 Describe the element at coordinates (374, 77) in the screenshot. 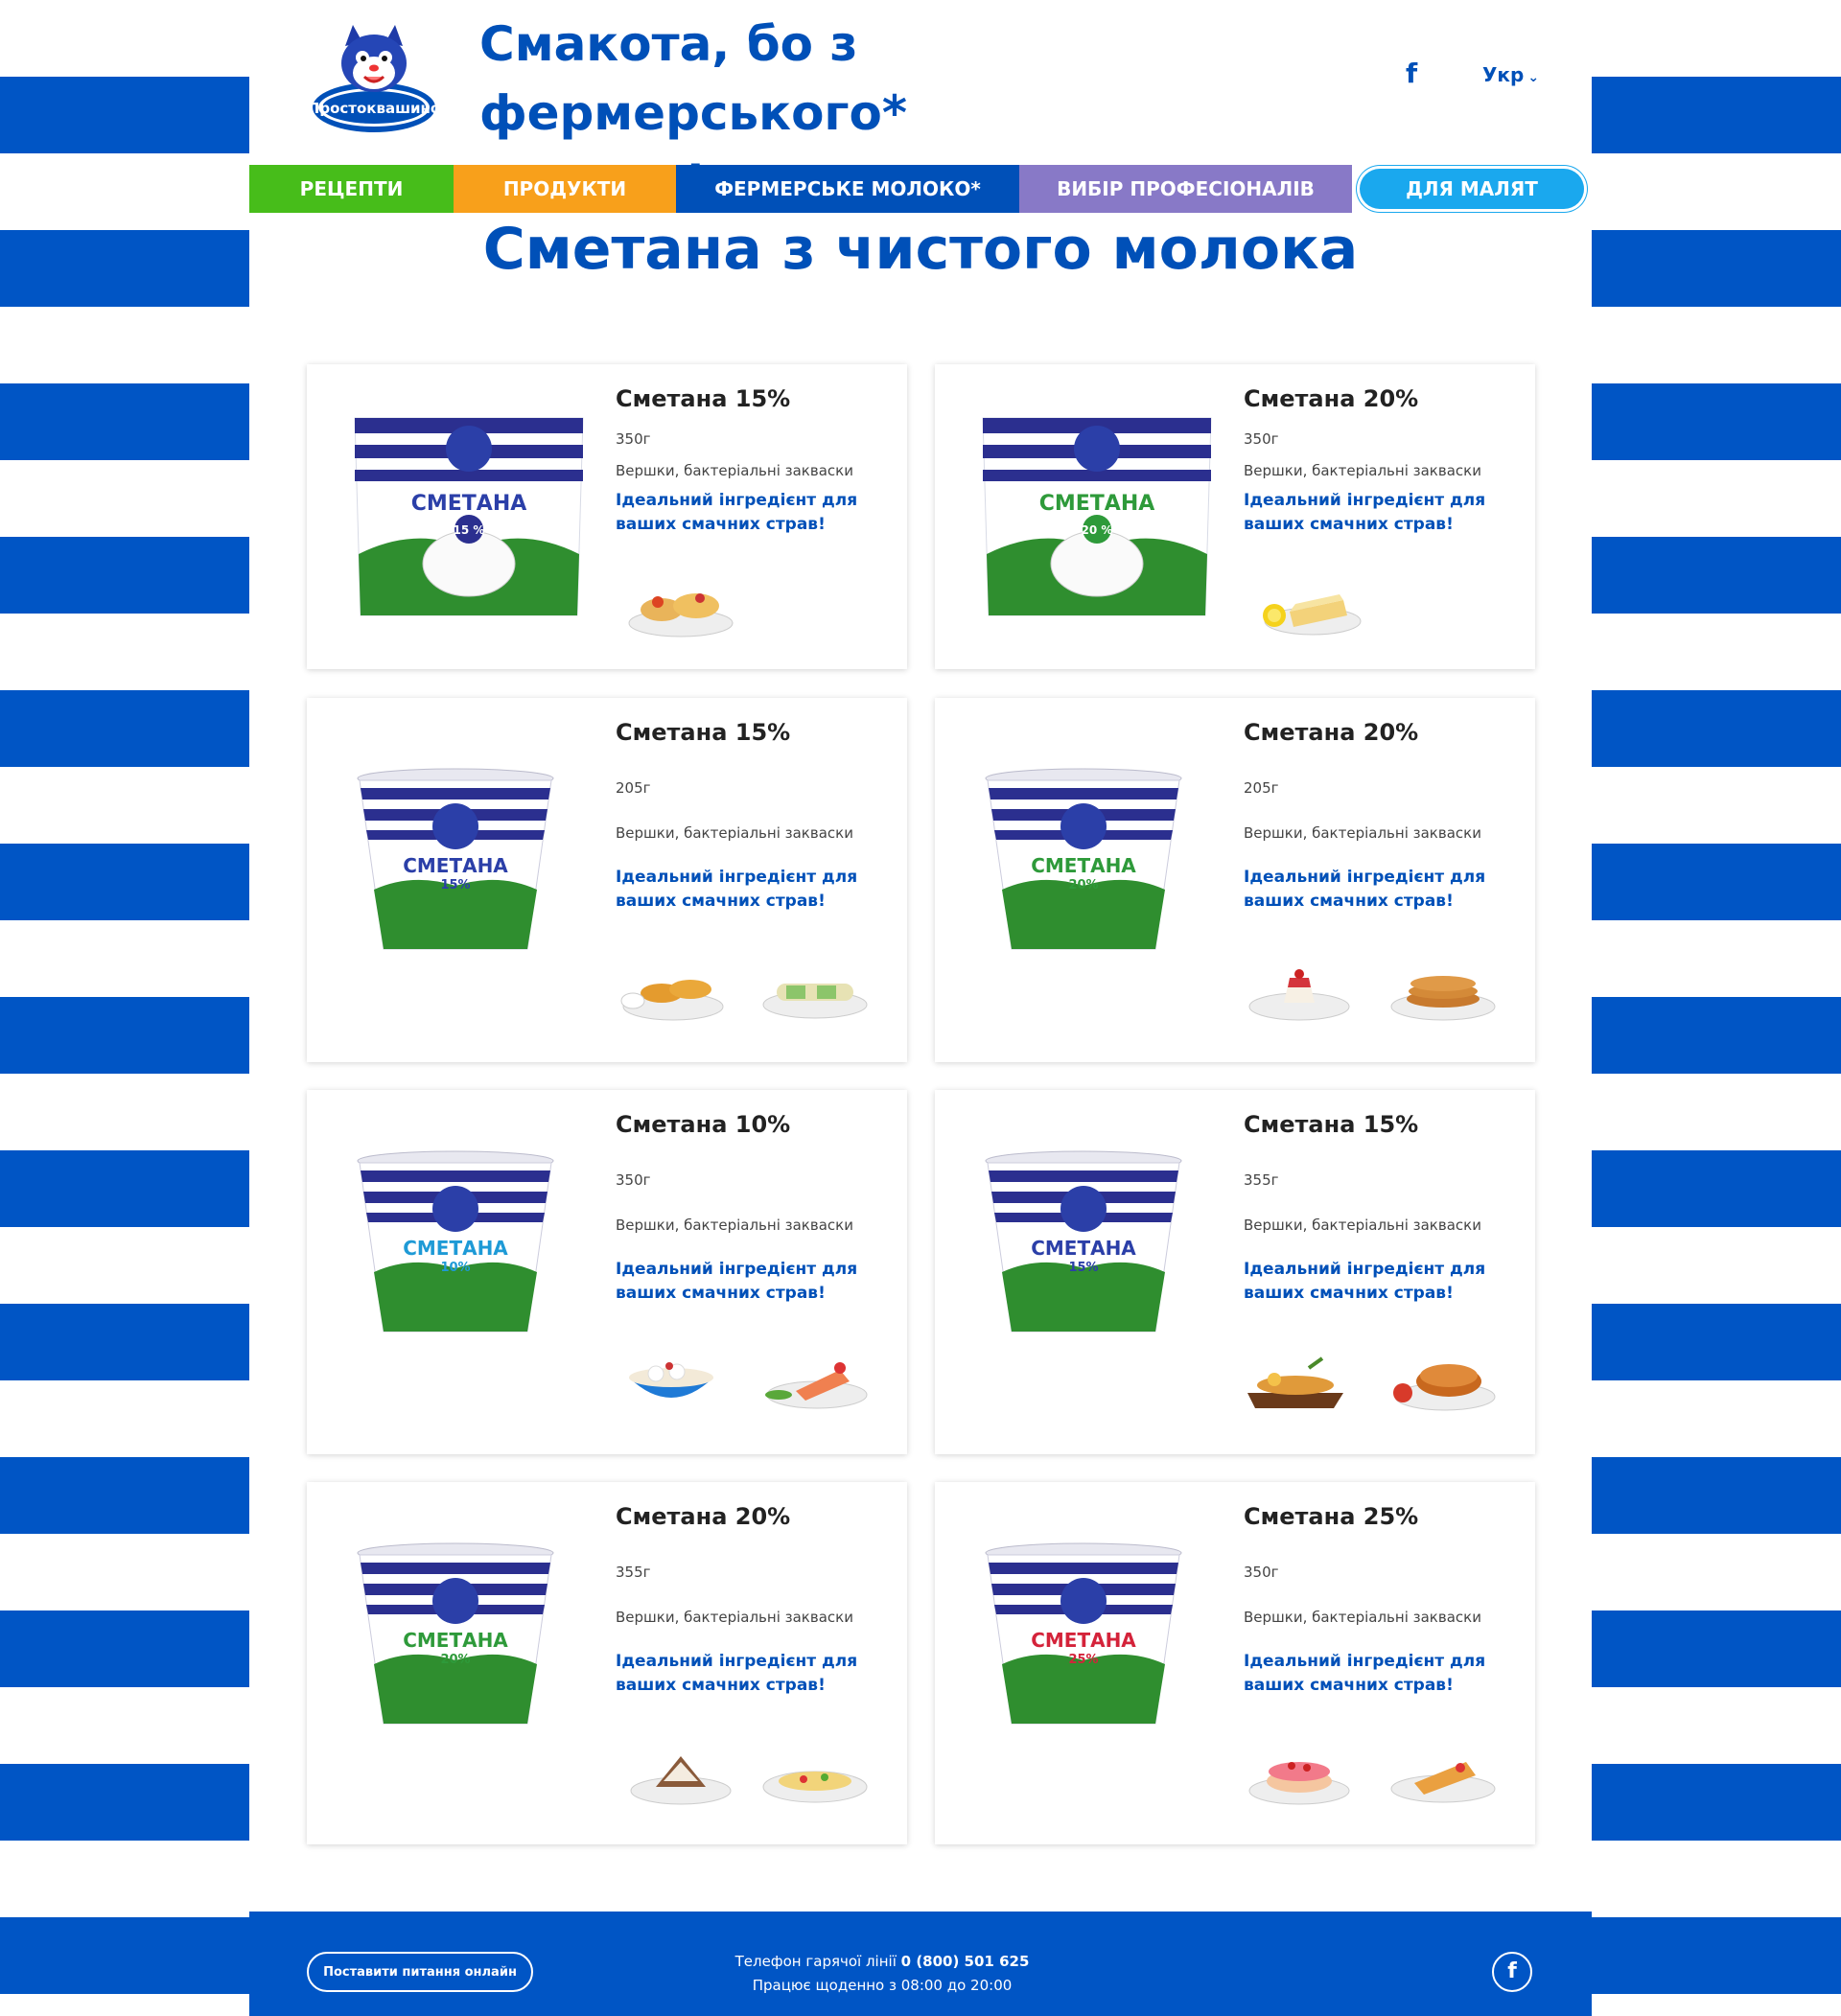

I see `brand-logo: Простоквашино` at that location.